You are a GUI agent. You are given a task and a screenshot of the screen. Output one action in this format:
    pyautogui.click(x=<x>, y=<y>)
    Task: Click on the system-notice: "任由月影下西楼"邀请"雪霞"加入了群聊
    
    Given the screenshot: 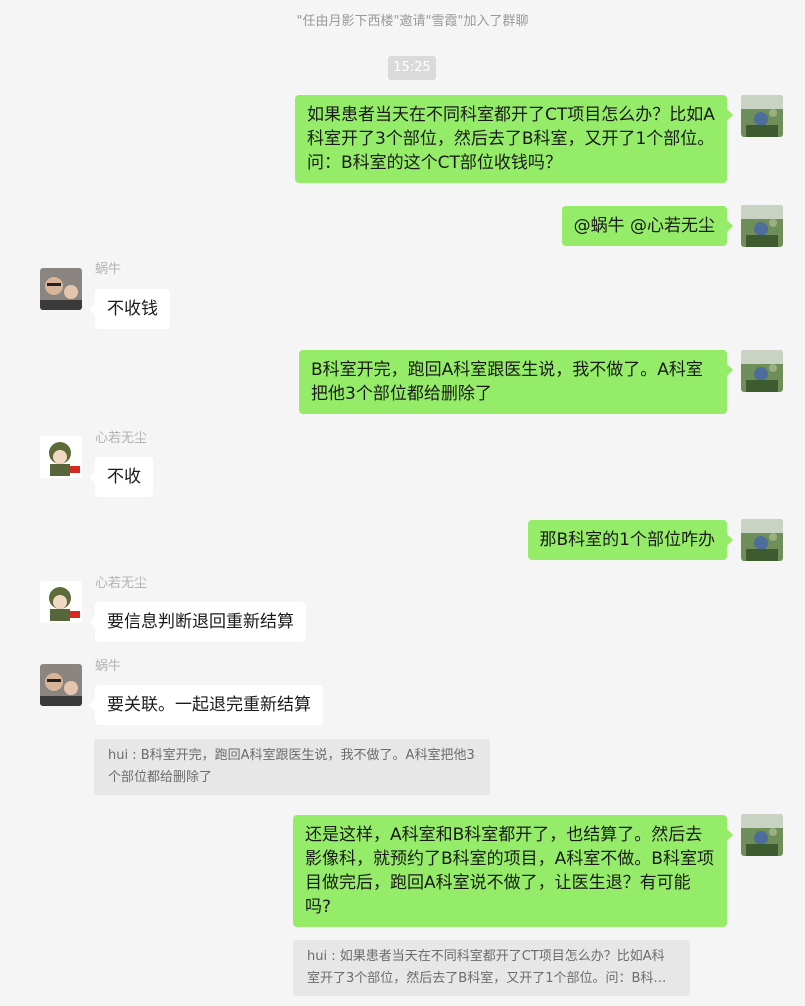 What is the action you would take?
    pyautogui.click(x=412, y=21)
    